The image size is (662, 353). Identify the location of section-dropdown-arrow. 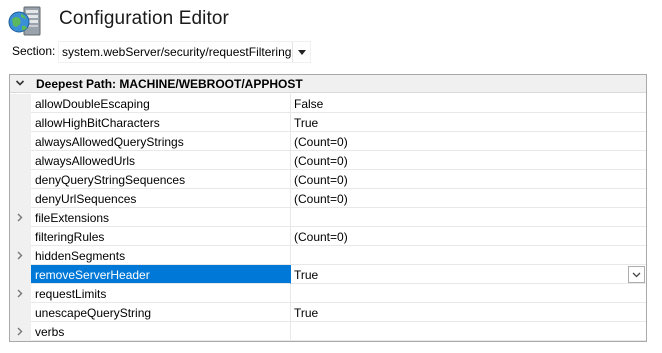
(301, 52).